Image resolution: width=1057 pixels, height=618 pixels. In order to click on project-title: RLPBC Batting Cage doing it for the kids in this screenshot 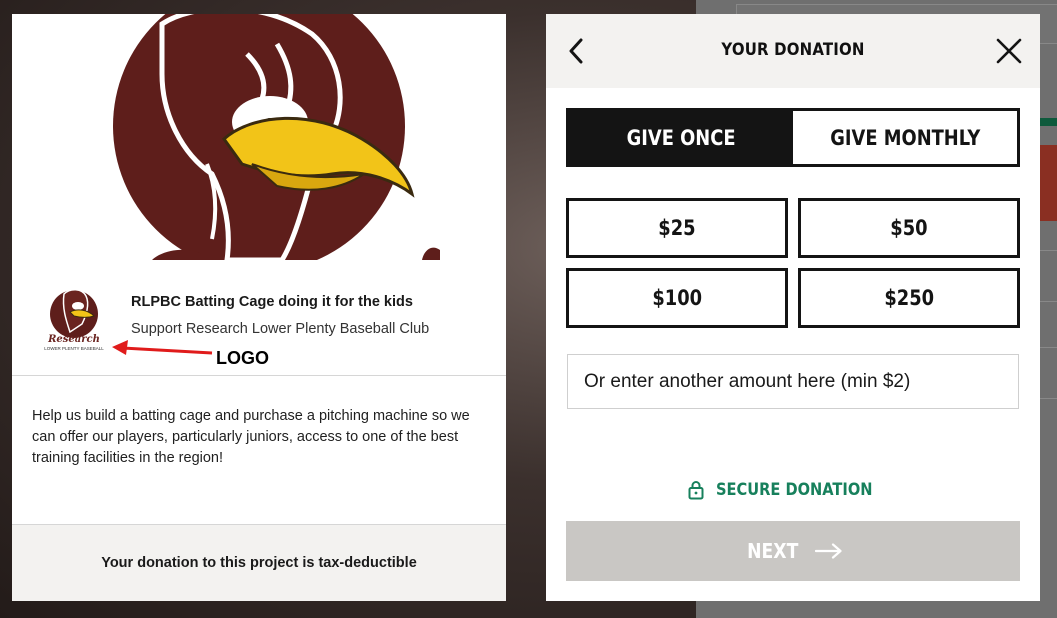, I will do `click(272, 302)`.